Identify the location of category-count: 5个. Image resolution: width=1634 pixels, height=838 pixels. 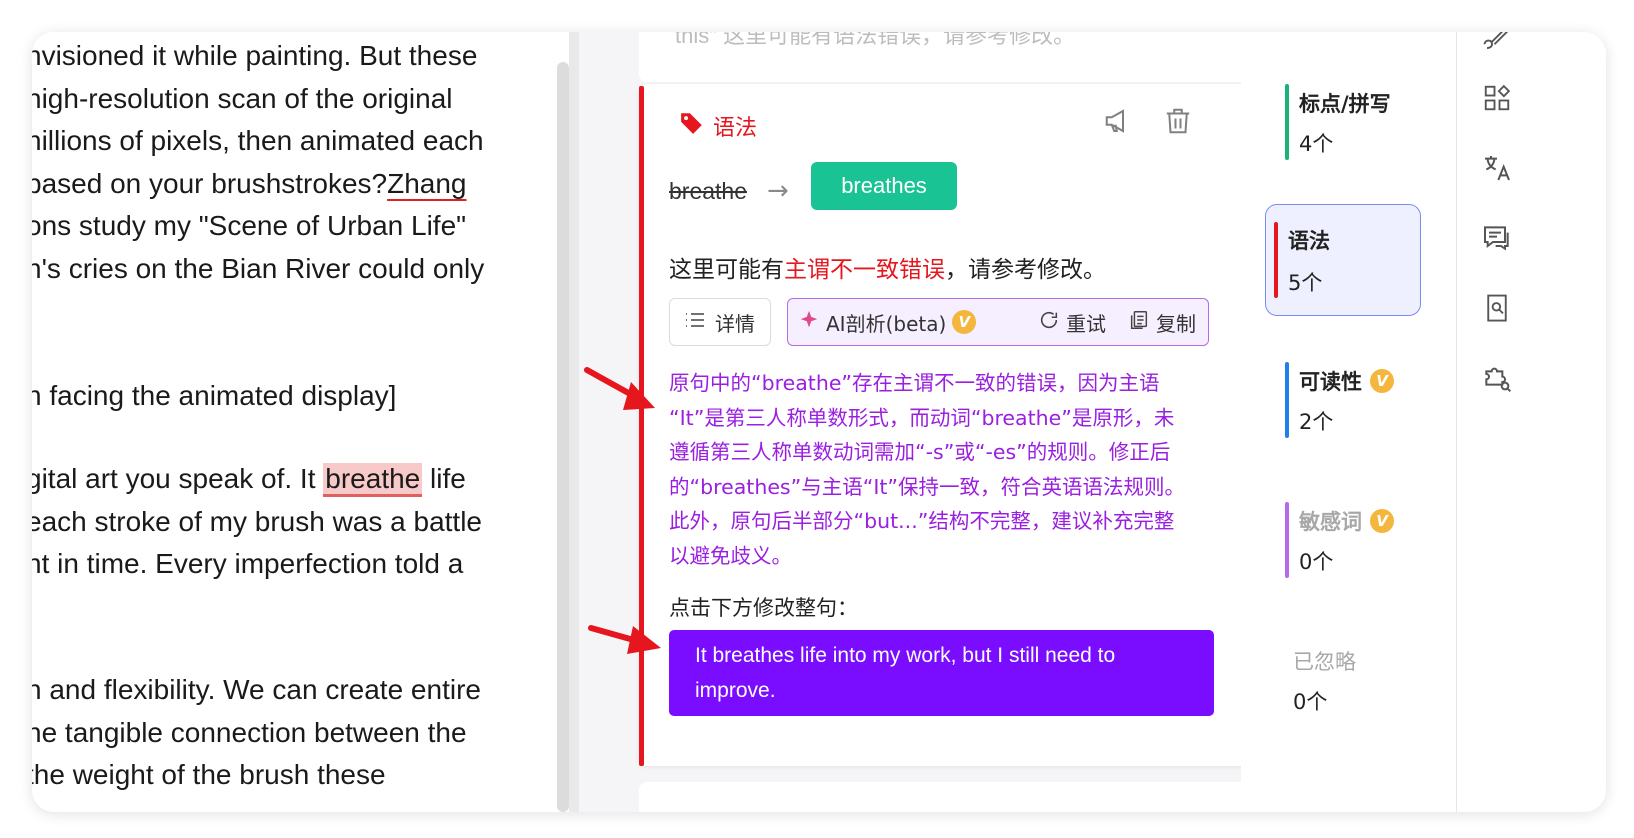
(1305, 283).